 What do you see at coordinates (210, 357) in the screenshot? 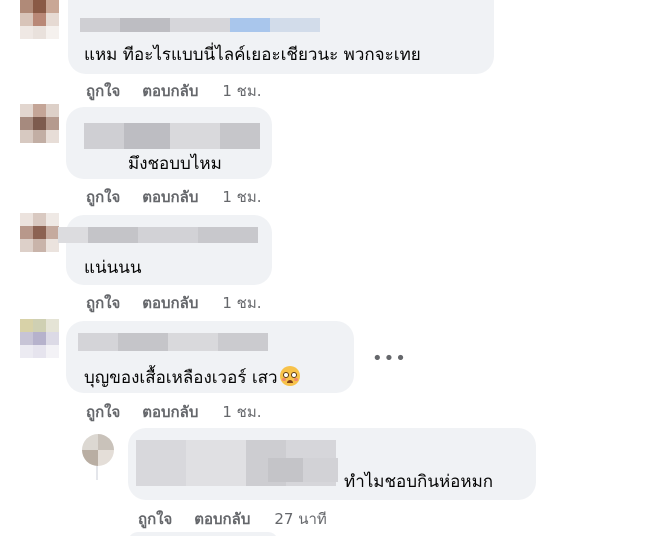
I see `comment-bubble: บุญของเสื้อเหลืองเวอร์ เสว` at bounding box center [210, 357].